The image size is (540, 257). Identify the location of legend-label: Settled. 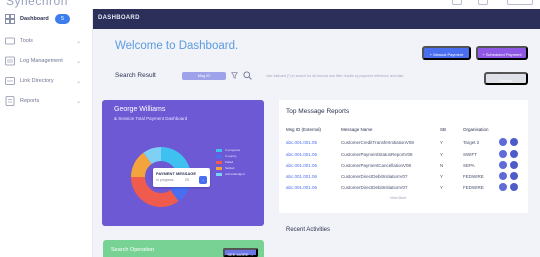
(230, 168).